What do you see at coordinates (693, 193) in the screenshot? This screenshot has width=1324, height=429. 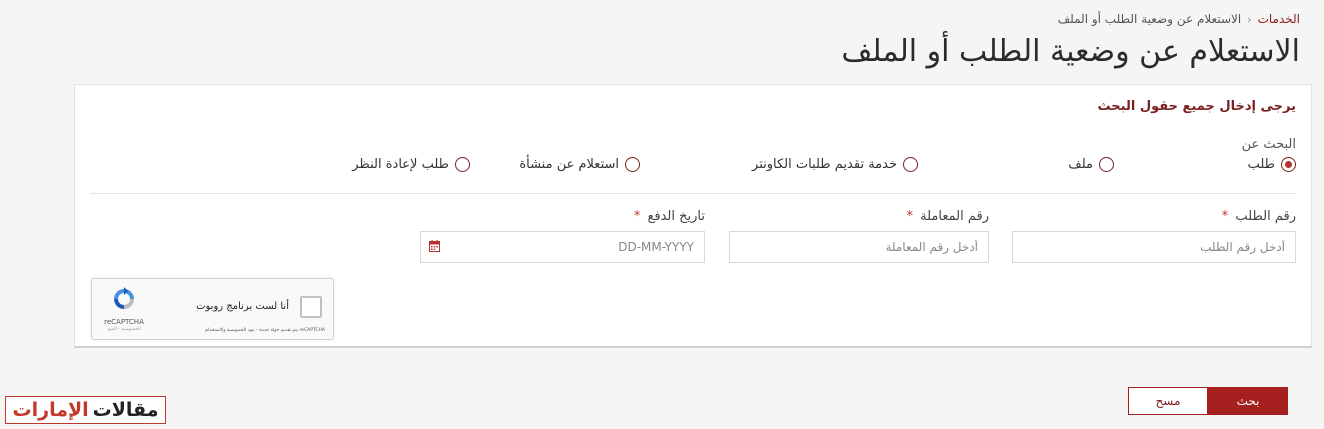 I see `section-divider` at bounding box center [693, 193].